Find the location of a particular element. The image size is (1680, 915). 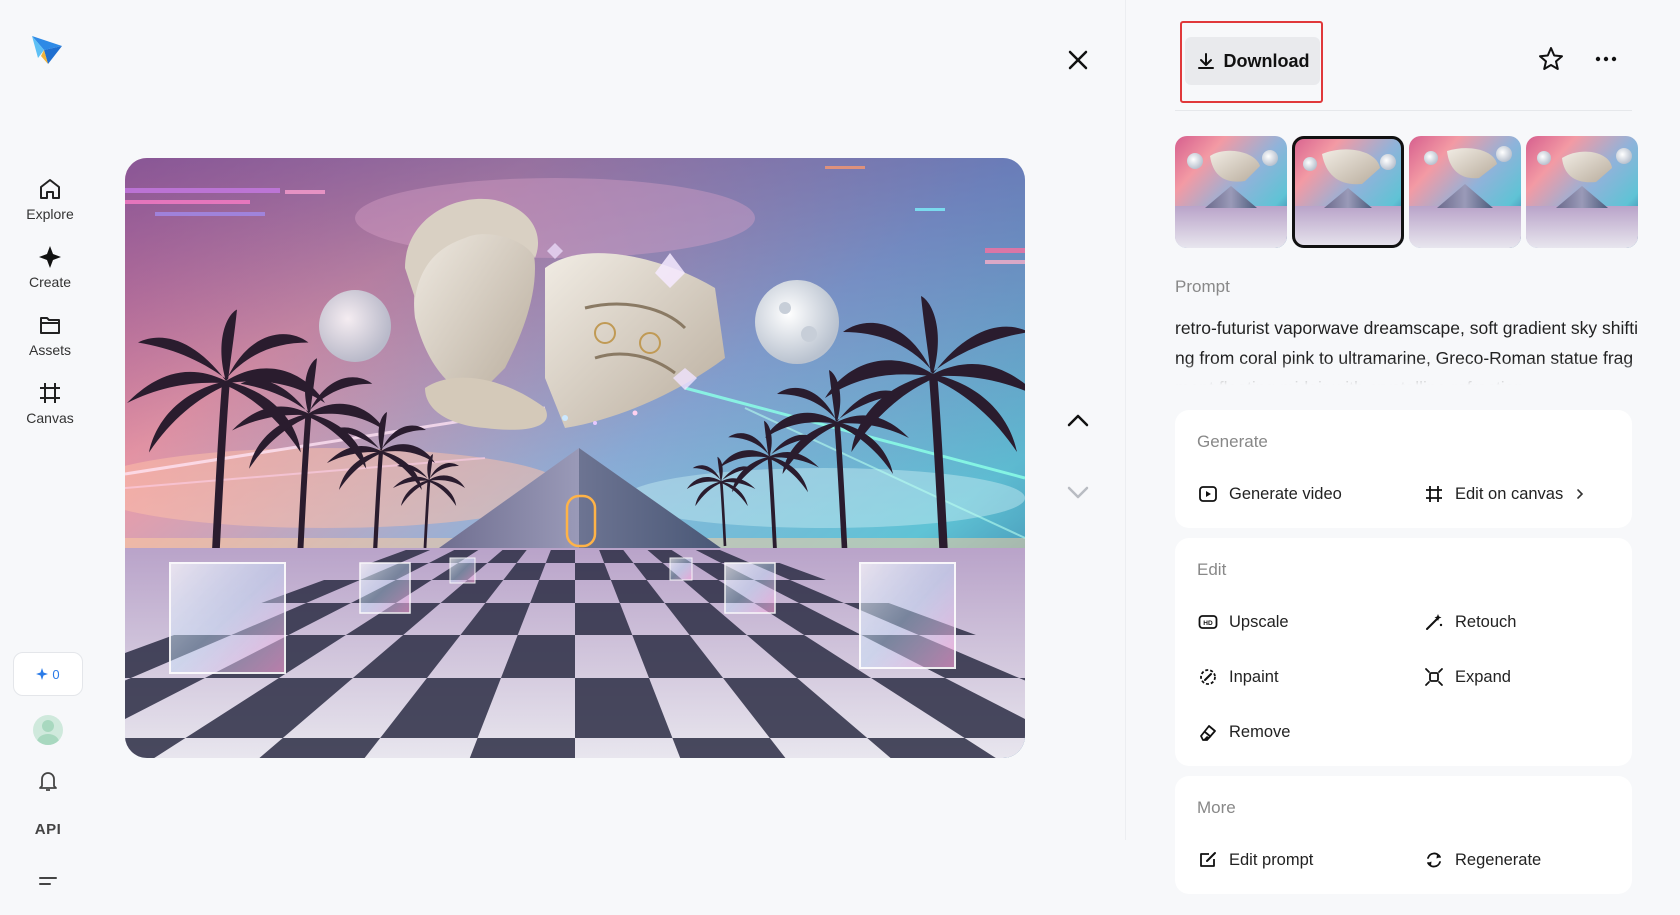

remove-button: Remove is located at coordinates (1243, 732).